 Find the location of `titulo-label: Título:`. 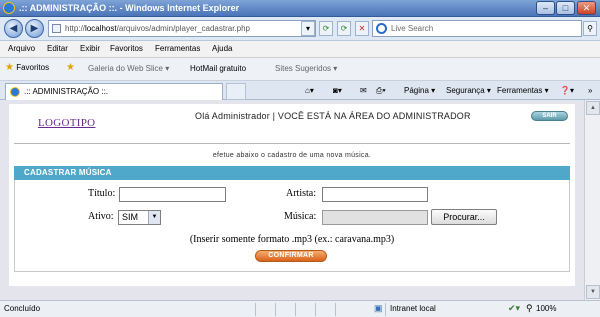

titulo-label: Título: is located at coordinates (102, 193).